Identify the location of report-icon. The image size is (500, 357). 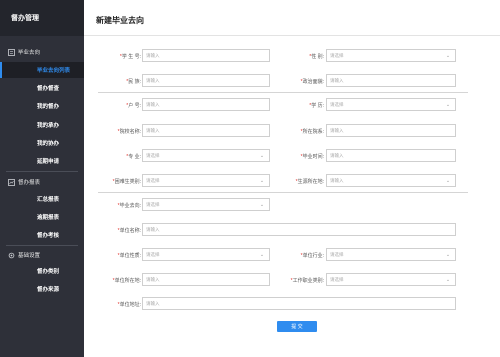
(11, 182).